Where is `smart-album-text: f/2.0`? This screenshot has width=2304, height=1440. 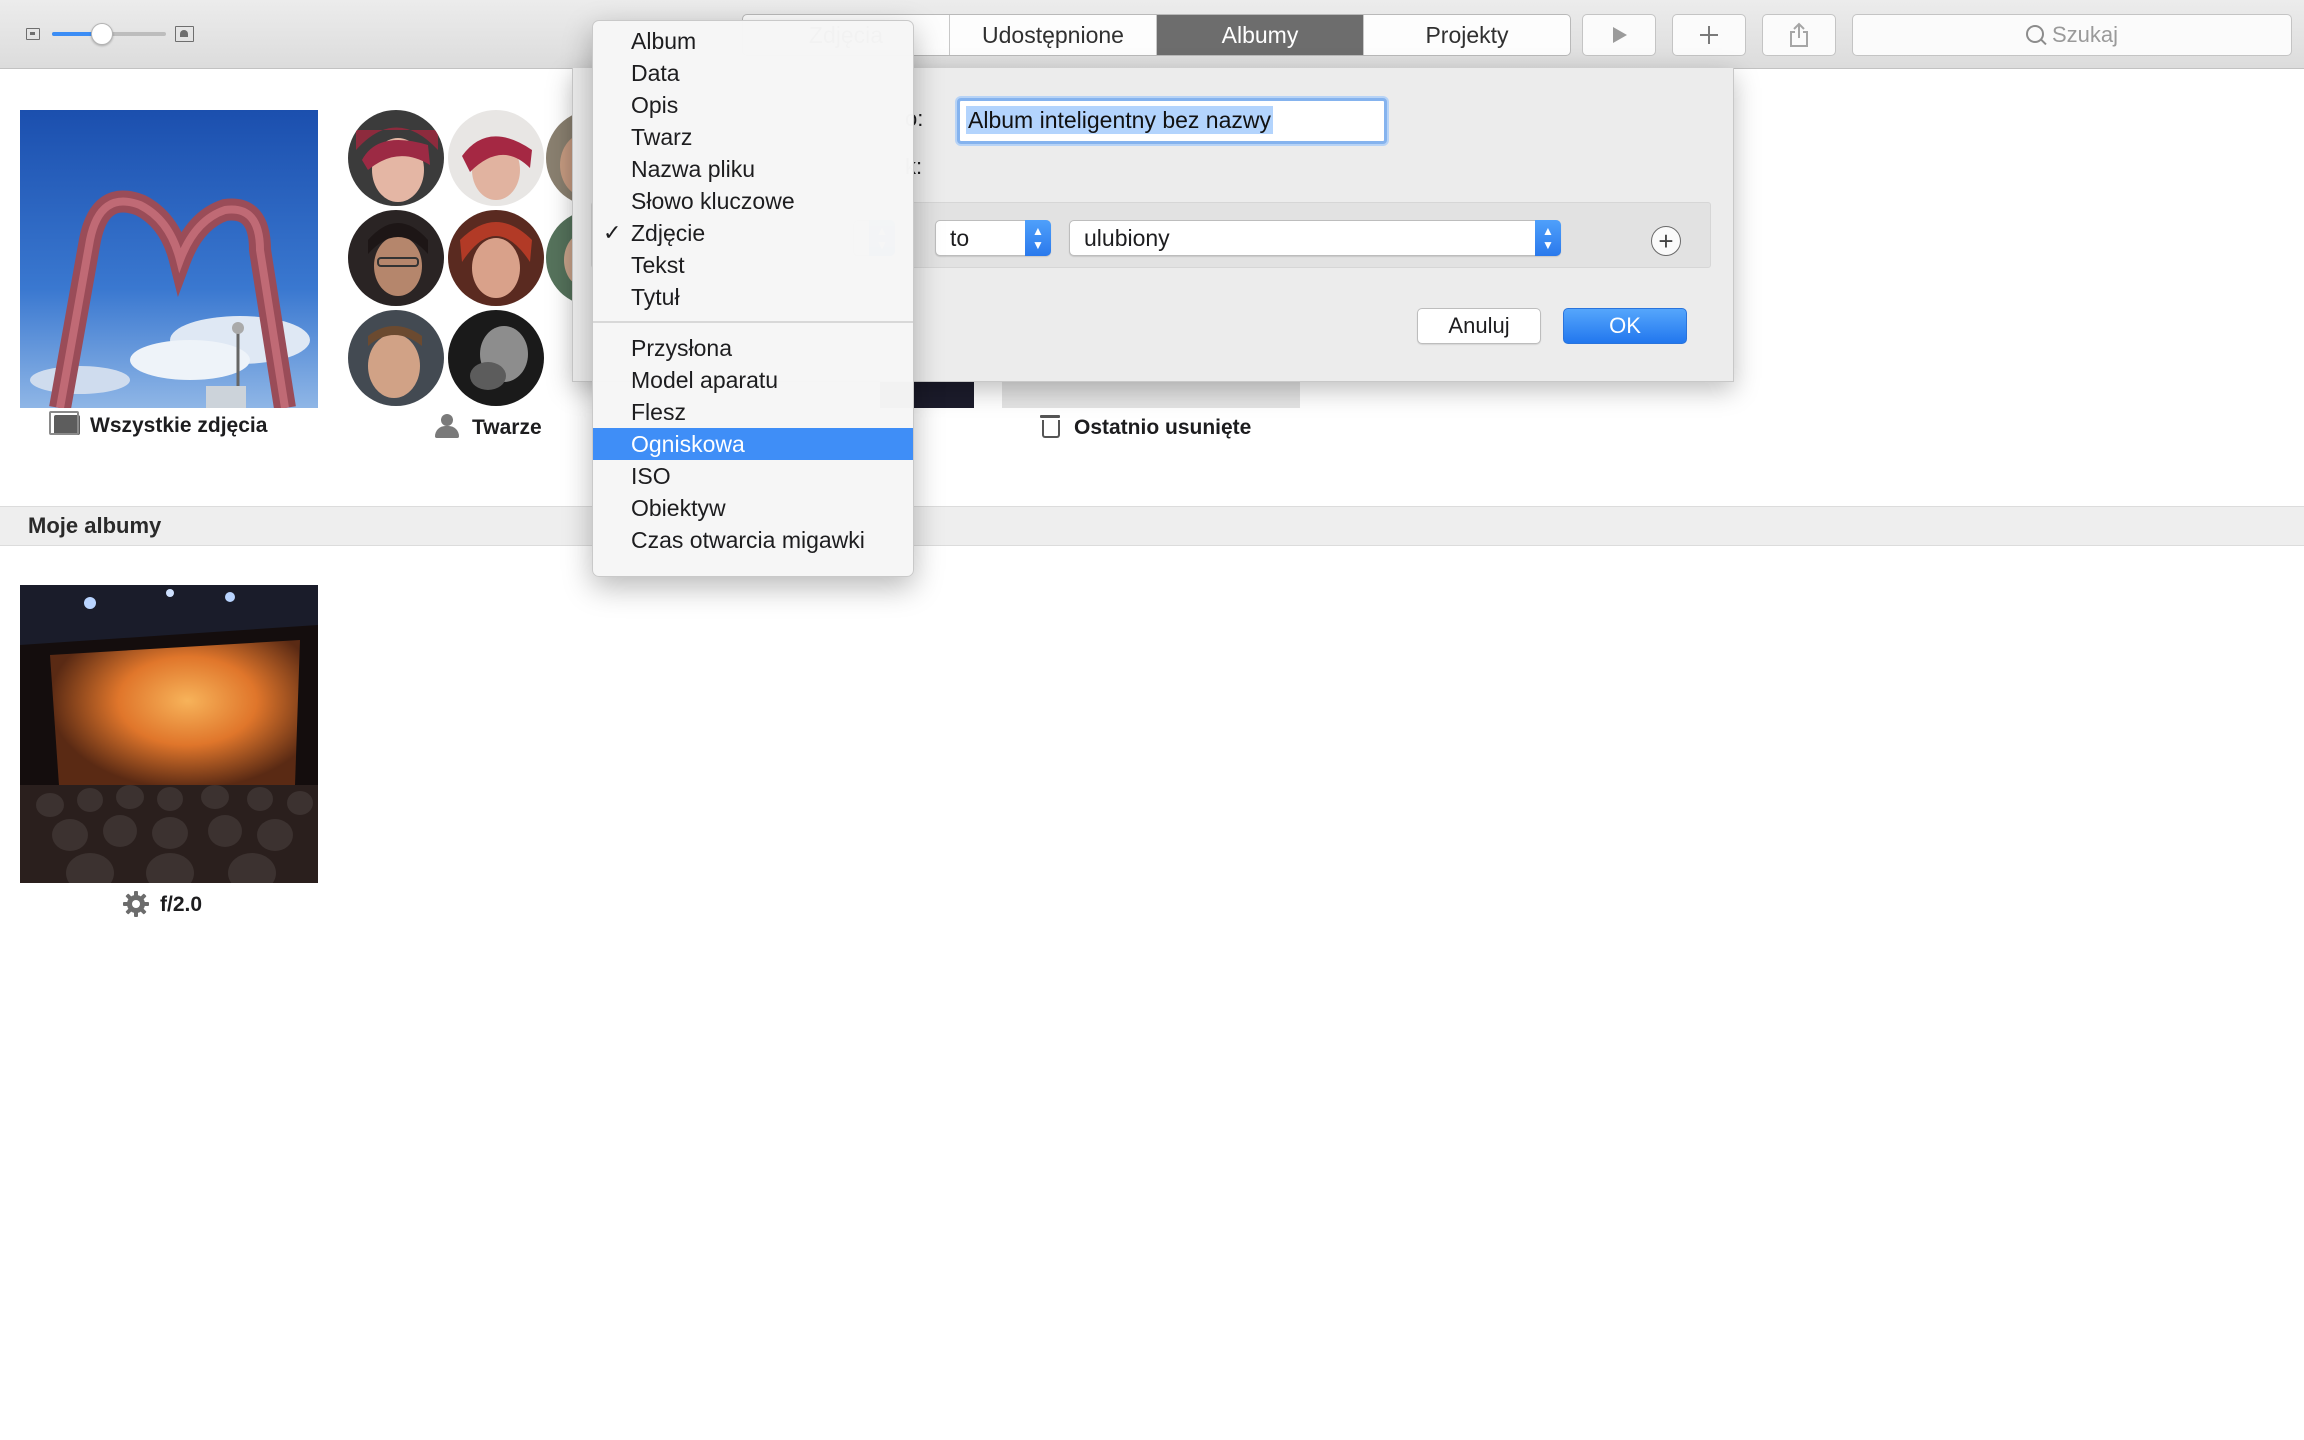
smart-album-text: f/2.0 is located at coordinates (181, 904).